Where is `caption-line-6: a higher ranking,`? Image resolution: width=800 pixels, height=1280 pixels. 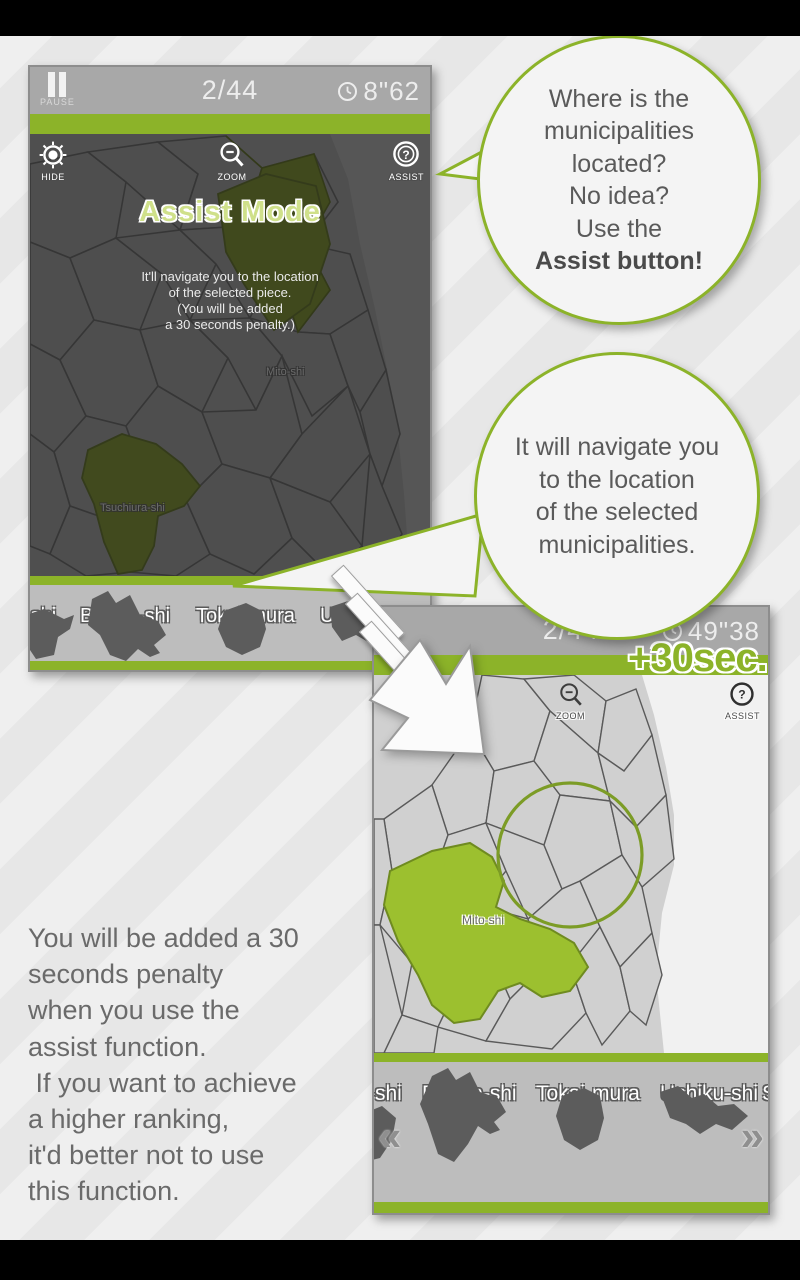
caption-line-6: a higher ranking, is located at coordinates (129, 1118).